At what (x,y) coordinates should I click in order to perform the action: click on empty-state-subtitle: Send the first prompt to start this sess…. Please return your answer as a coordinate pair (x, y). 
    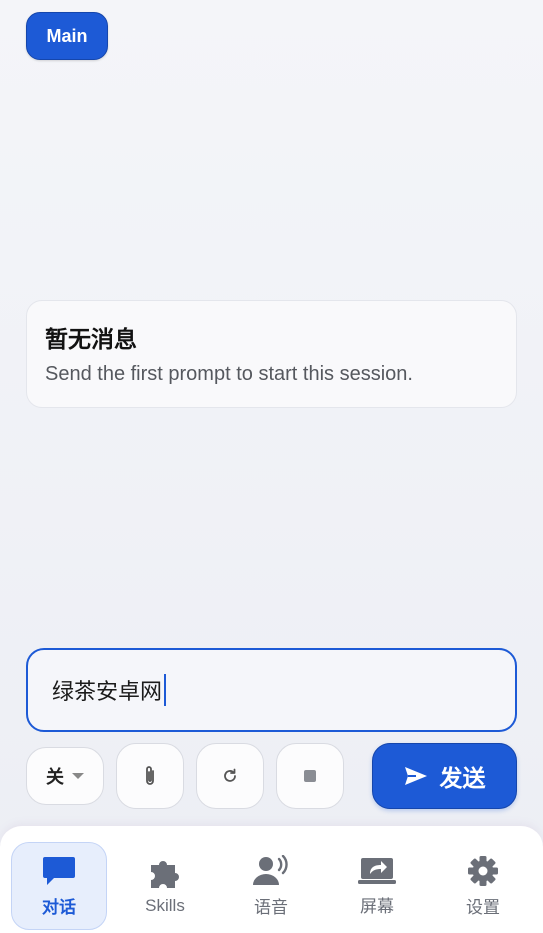
    Looking at the image, I should click on (229, 374).